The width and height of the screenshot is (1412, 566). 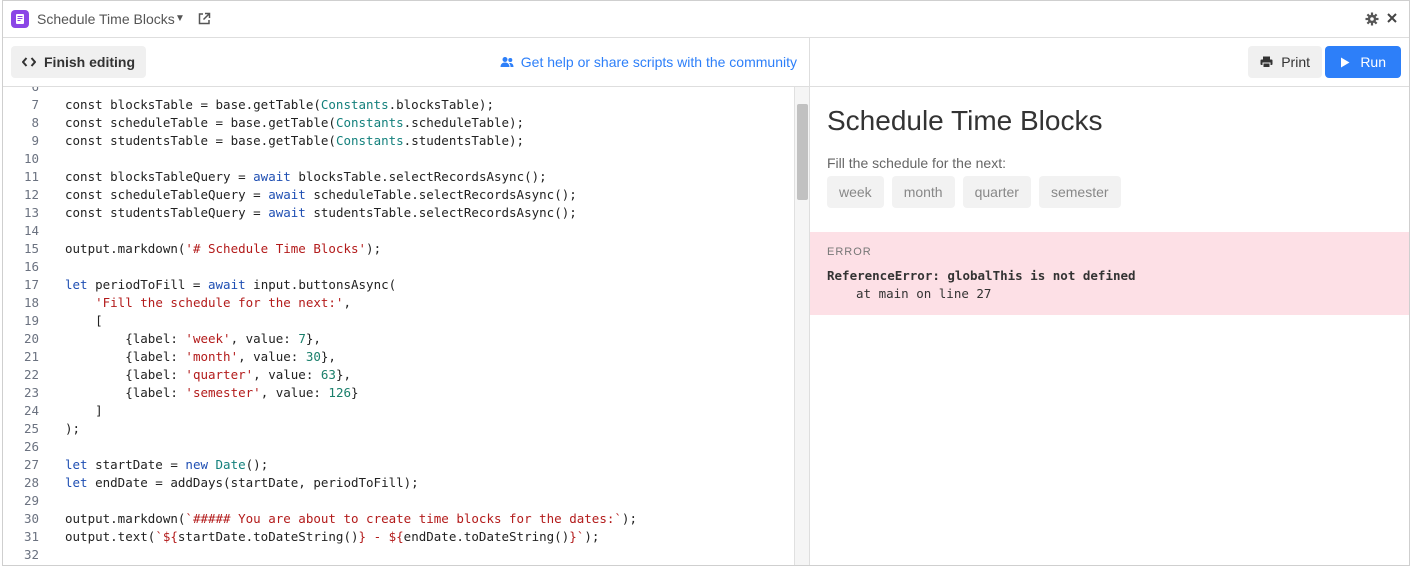 I want to click on finish-editing-label: Finish editing, so click(x=89, y=62).